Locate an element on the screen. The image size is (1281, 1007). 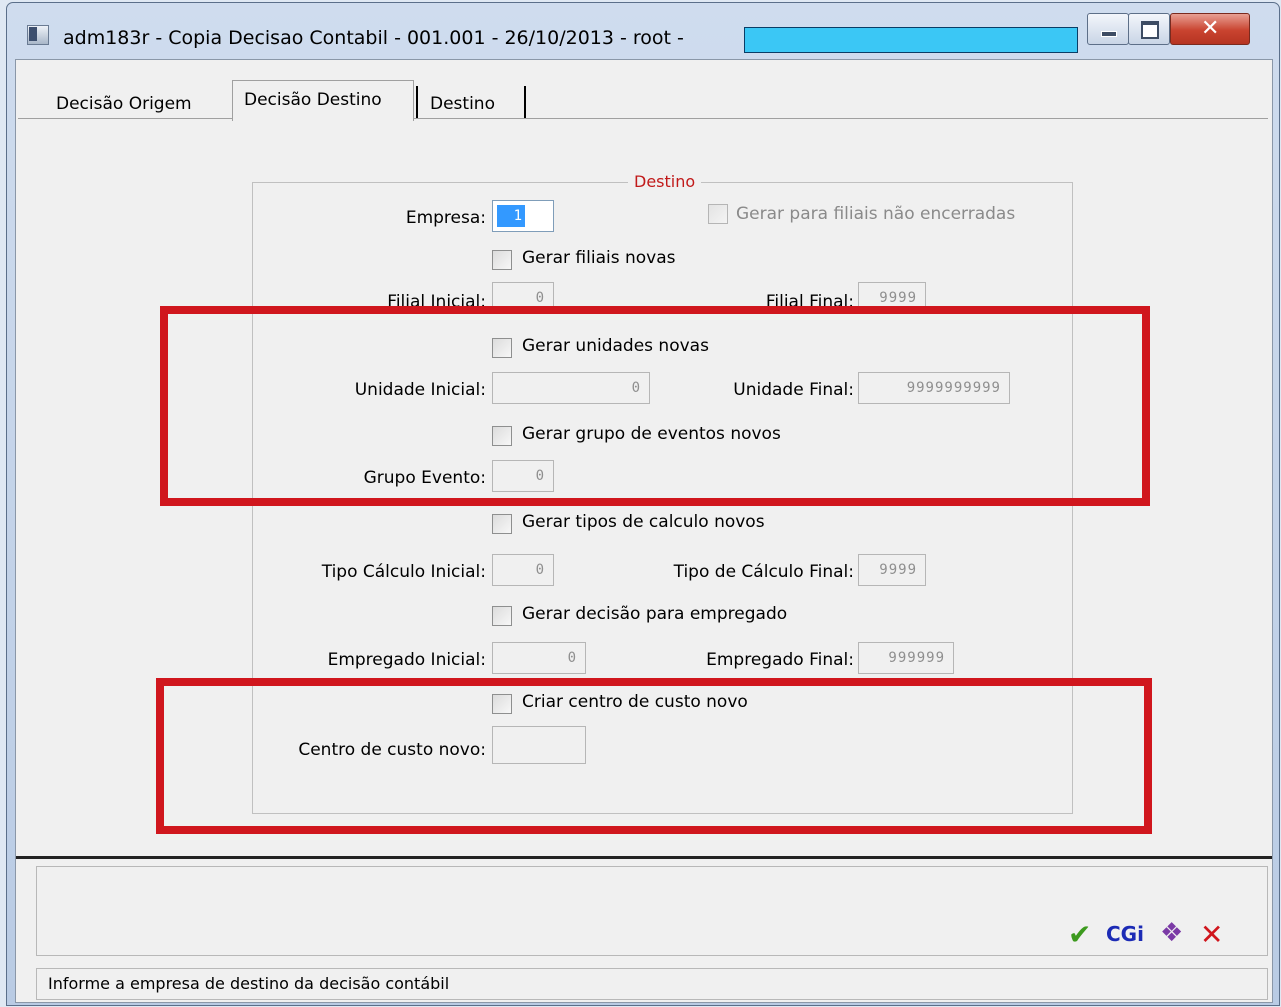
tipo-calculo-inicial-input: 0 is located at coordinates (523, 570).